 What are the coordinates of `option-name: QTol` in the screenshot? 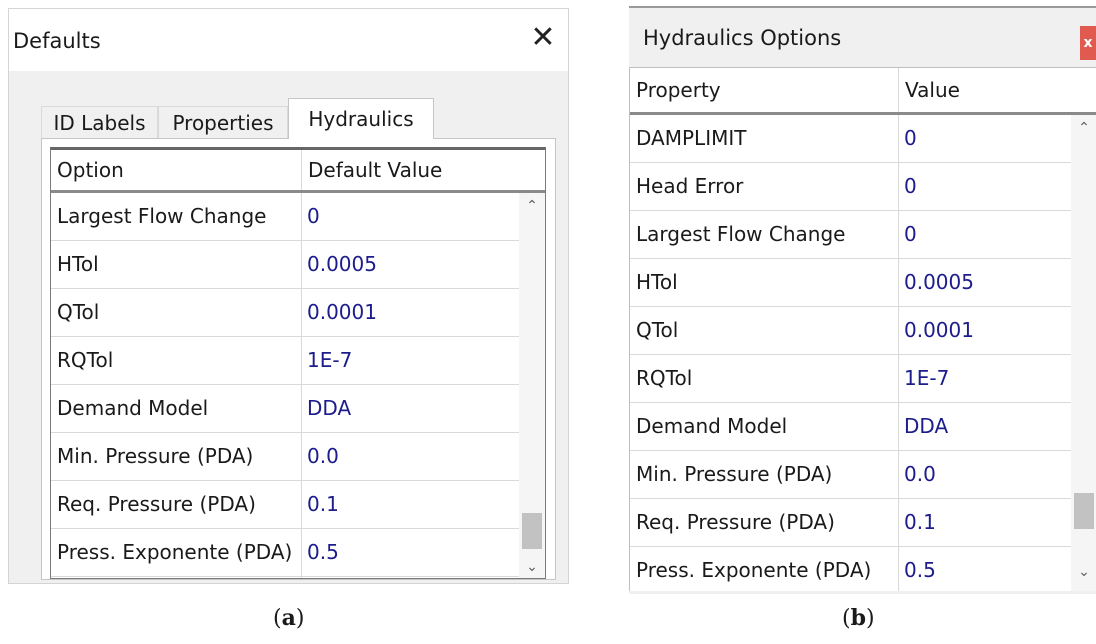 It's located at (78, 312).